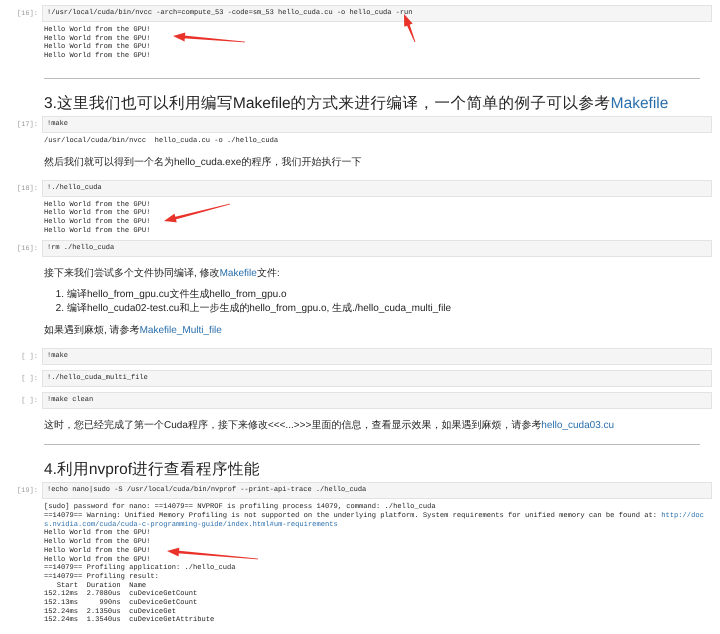 This screenshot has height=634, width=720. I want to click on paragraph: 如果遇到麻烦, 请参考Makefile_Multi_file, so click(133, 331).